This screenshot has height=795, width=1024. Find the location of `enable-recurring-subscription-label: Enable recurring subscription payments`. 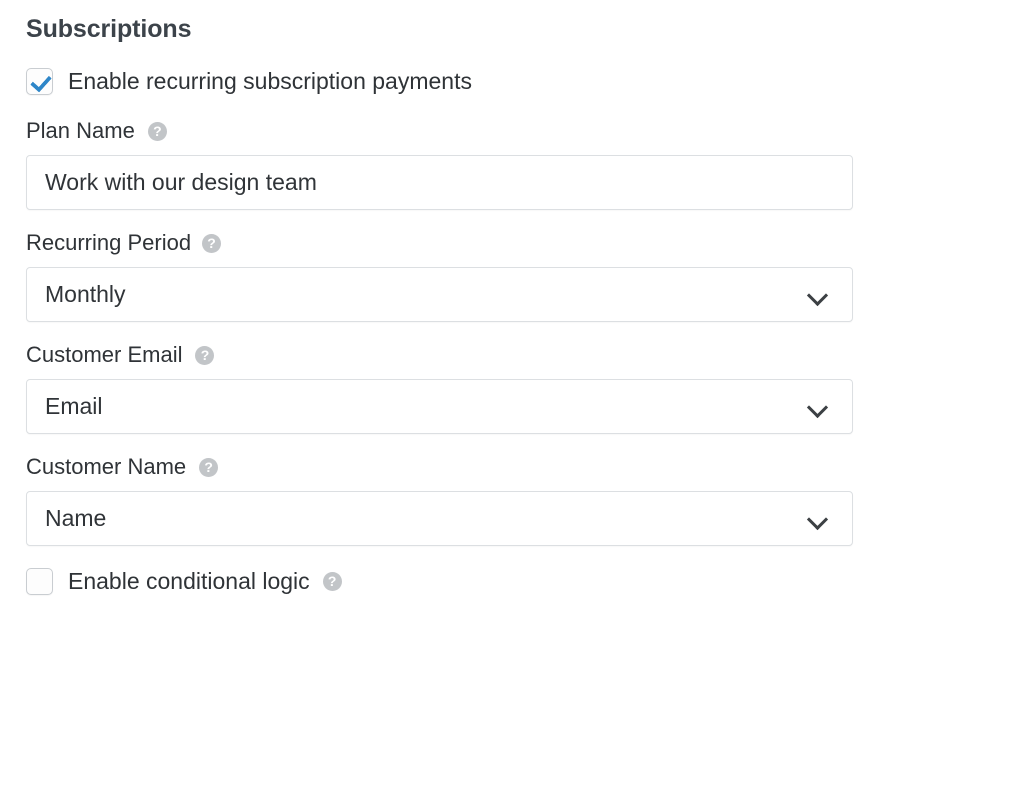

enable-recurring-subscription-label: Enable recurring subscription payments is located at coordinates (270, 80).